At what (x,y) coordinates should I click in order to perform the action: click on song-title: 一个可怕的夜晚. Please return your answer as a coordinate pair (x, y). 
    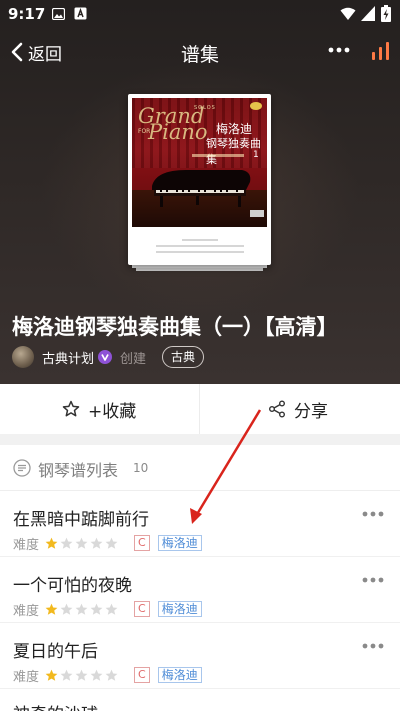
    Looking at the image, I should click on (72, 586).